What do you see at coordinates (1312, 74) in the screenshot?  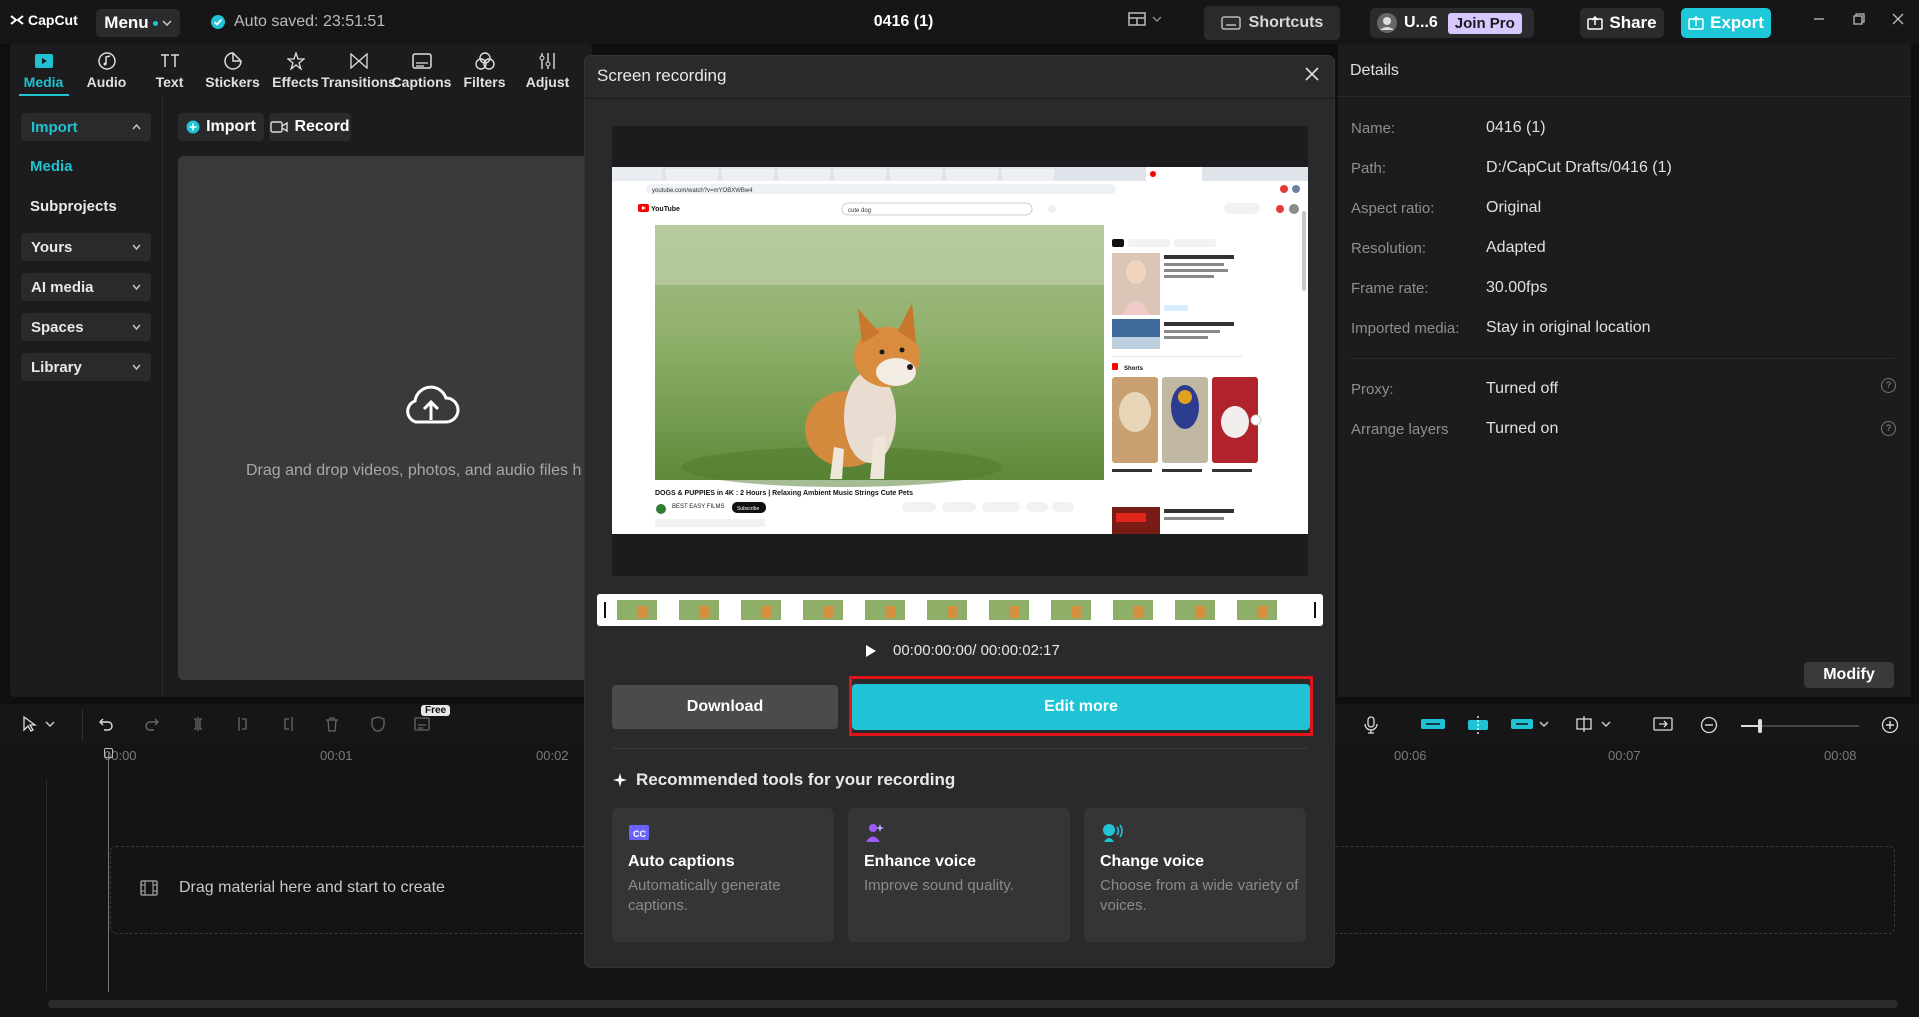 I see `close-icon` at bounding box center [1312, 74].